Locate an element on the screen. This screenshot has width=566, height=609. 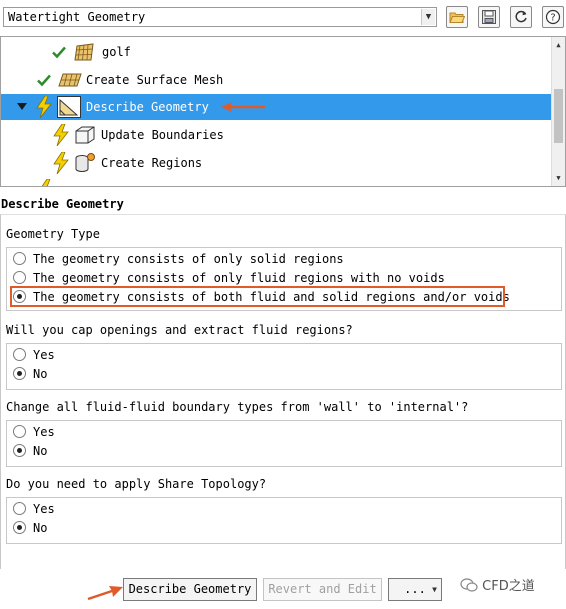
tree-item-golf: golf is located at coordinates (276, 52).